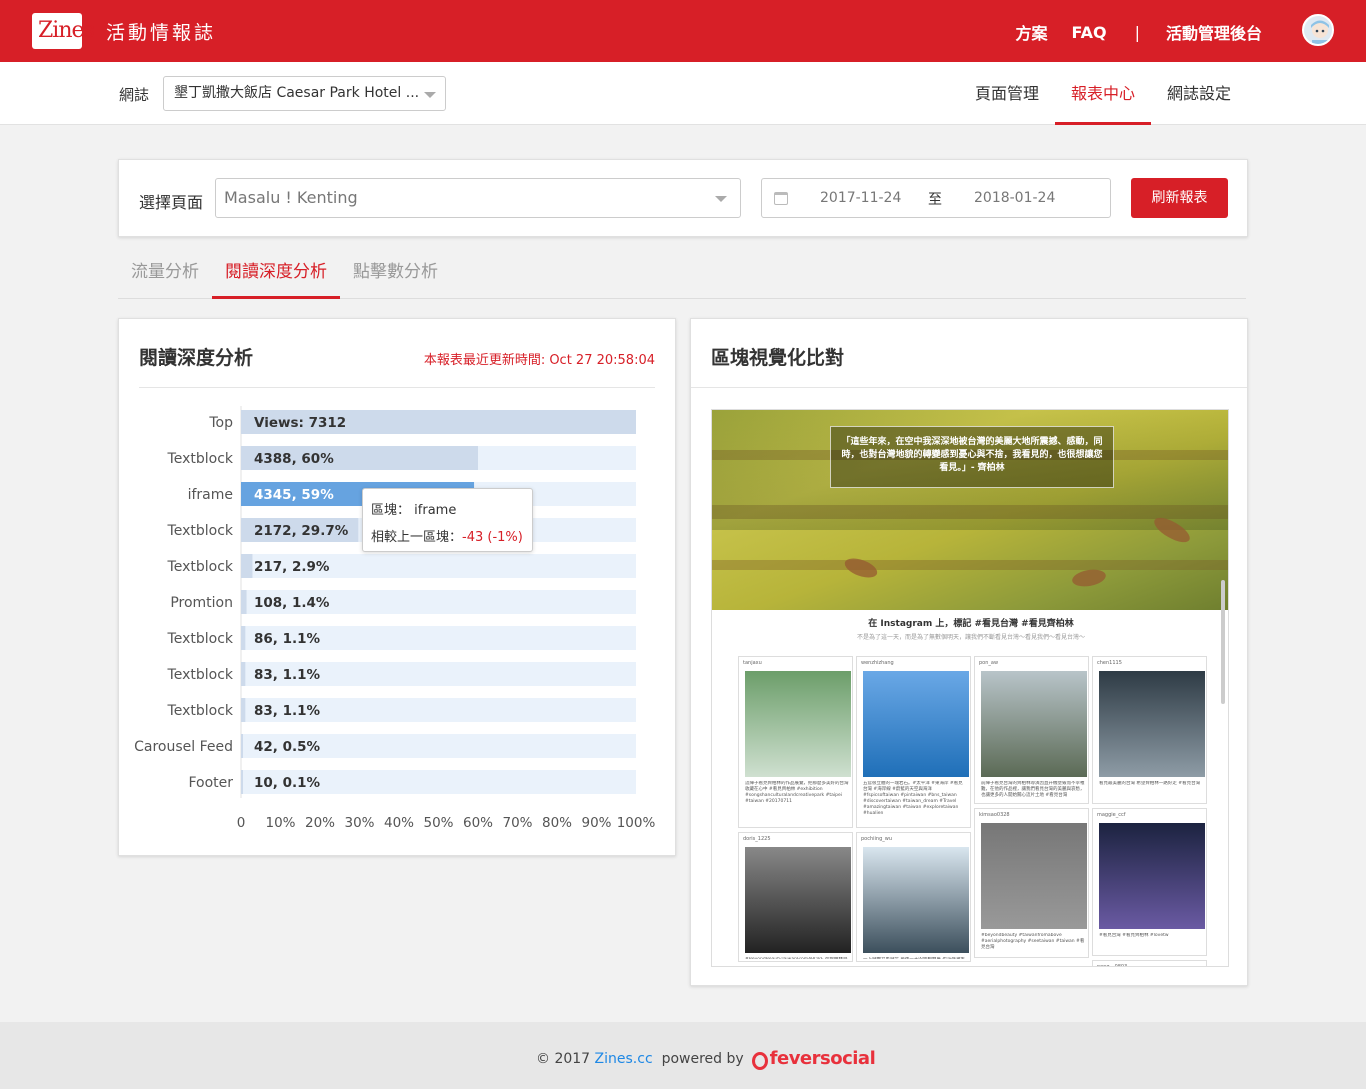  Describe the element at coordinates (759, 1060) in the screenshot. I see `feversocial-icon` at that location.